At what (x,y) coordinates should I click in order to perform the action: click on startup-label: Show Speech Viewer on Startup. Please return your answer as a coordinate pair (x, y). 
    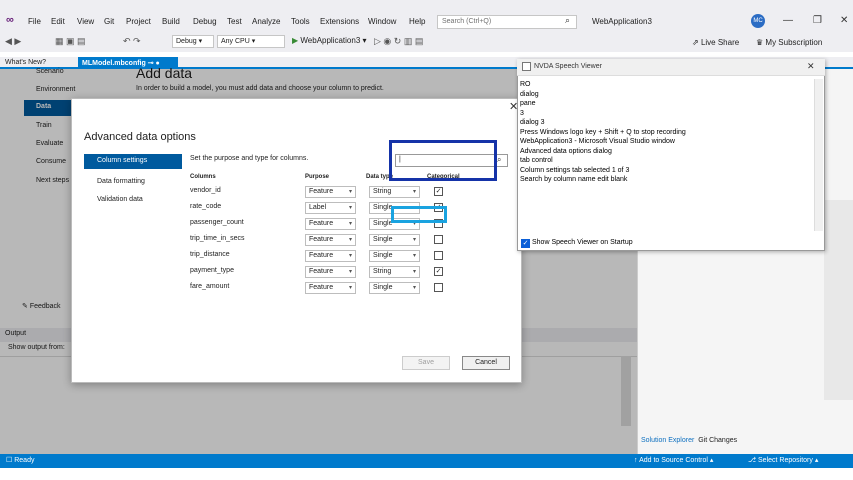
    Looking at the image, I should click on (582, 242).